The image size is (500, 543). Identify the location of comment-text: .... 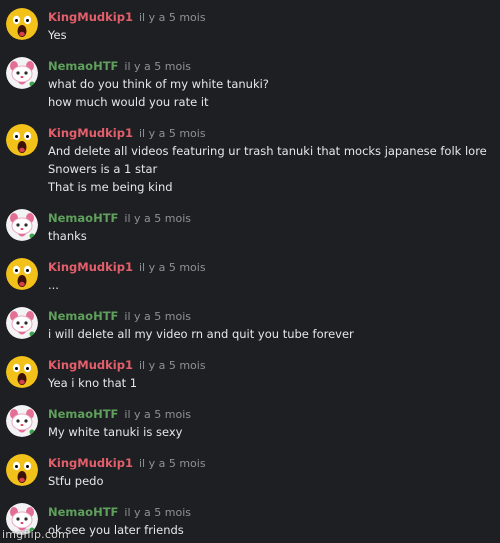
(53, 285).